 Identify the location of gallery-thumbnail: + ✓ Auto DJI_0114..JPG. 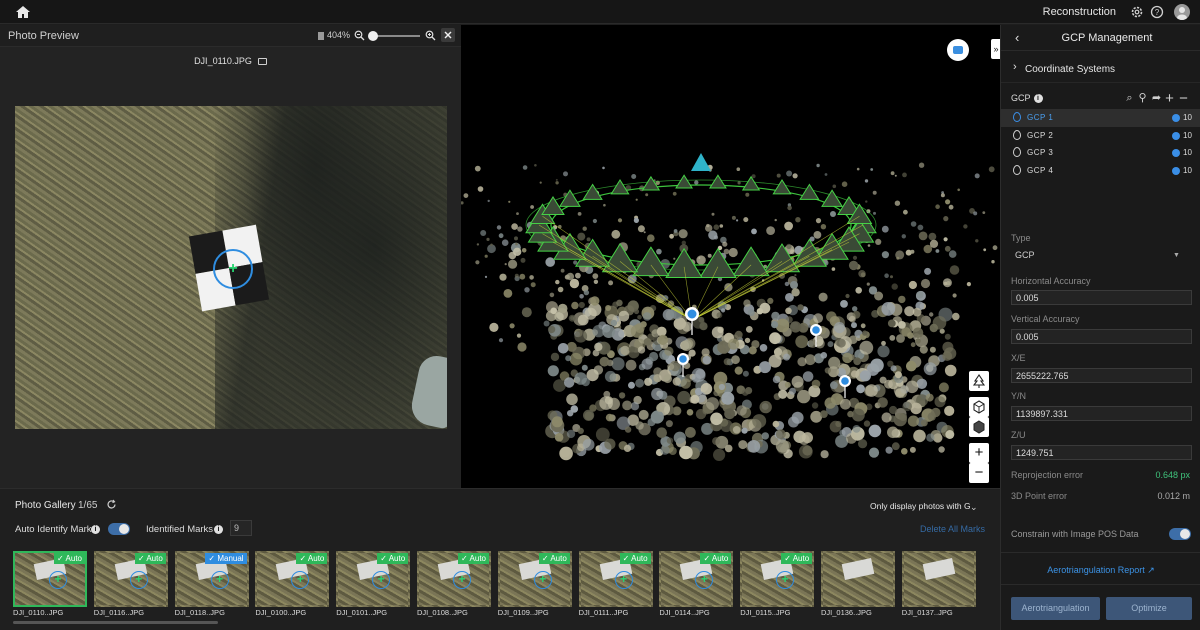
(696, 585).